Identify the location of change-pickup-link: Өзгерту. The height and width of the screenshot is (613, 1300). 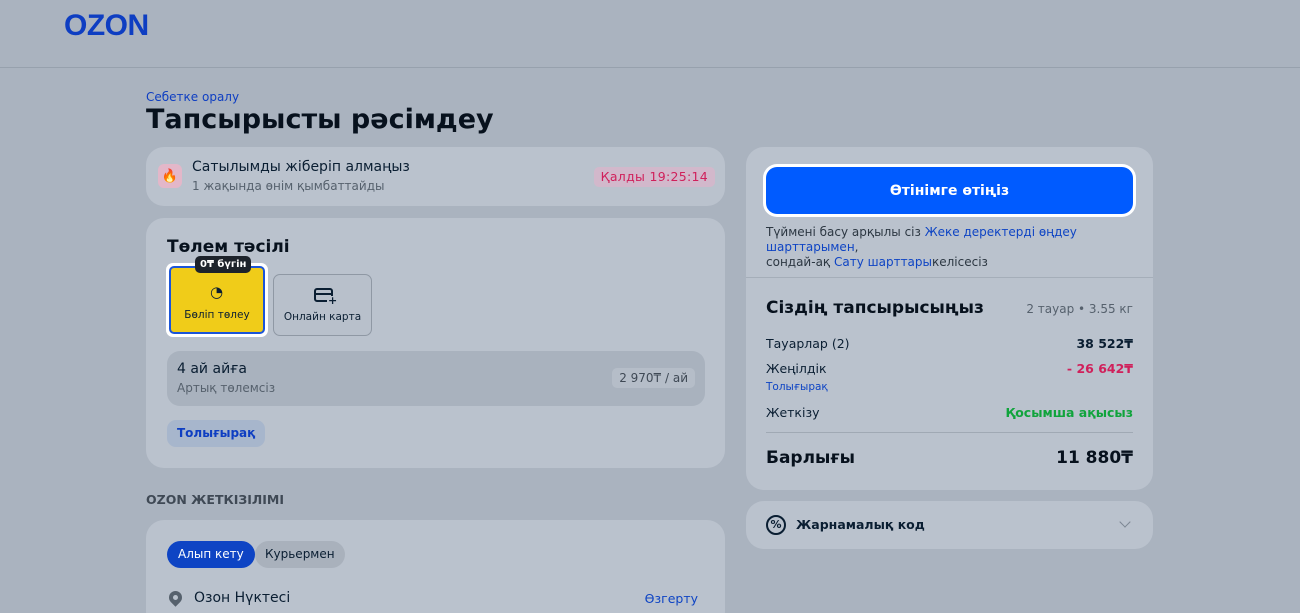
(671, 598).